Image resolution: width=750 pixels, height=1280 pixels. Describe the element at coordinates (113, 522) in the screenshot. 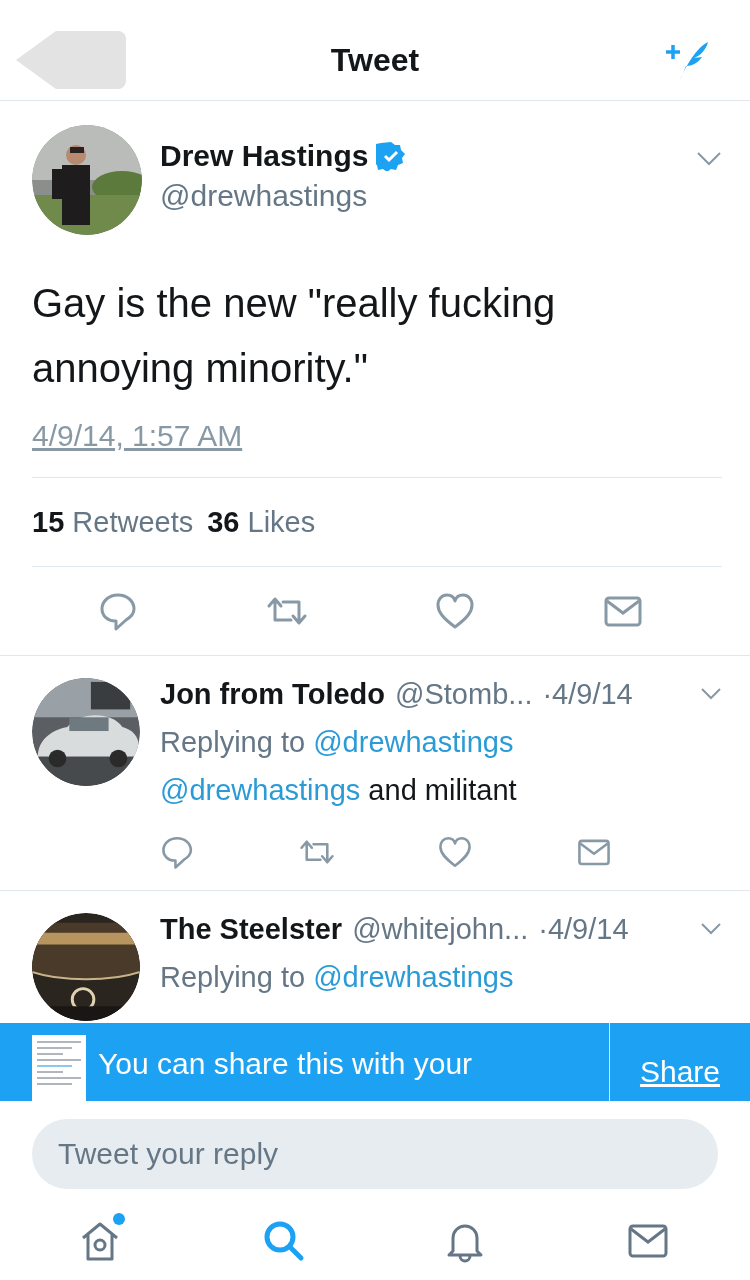

I see `stat-count: 15 Retweets` at that location.